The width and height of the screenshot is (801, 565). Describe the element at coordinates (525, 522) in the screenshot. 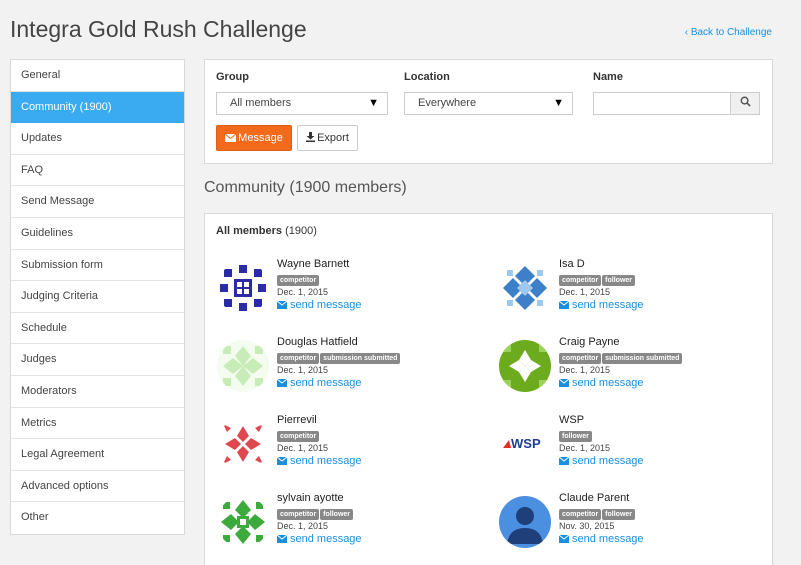

I see `default-person-icon` at that location.